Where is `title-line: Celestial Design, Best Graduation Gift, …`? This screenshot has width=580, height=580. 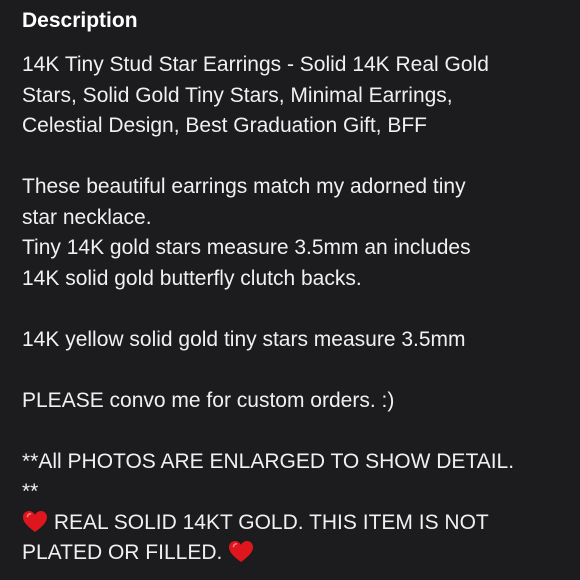
title-line: Celestial Design, Best Graduation Gift, … is located at coordinates (224, 125).